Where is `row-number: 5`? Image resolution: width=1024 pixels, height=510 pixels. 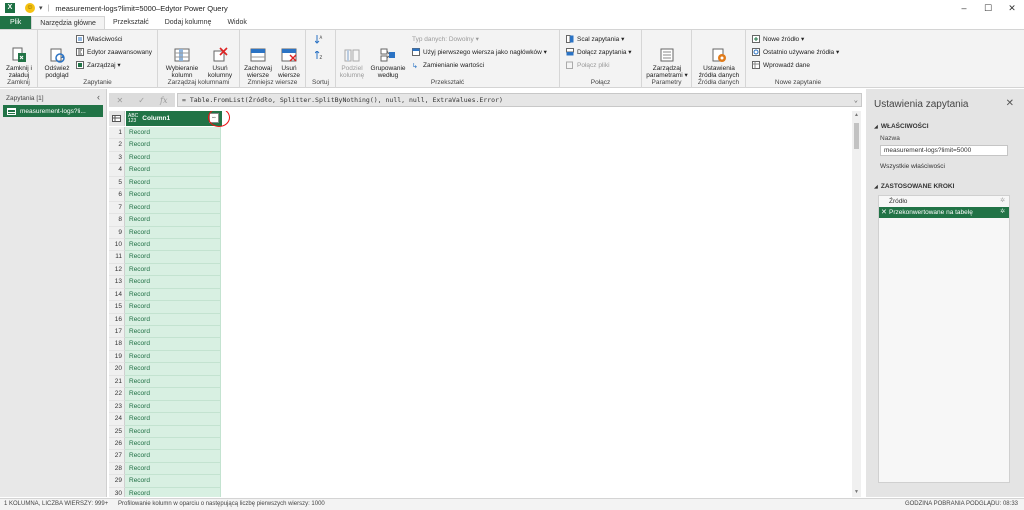 row-number: 5 is located at coordinates (117, 183).